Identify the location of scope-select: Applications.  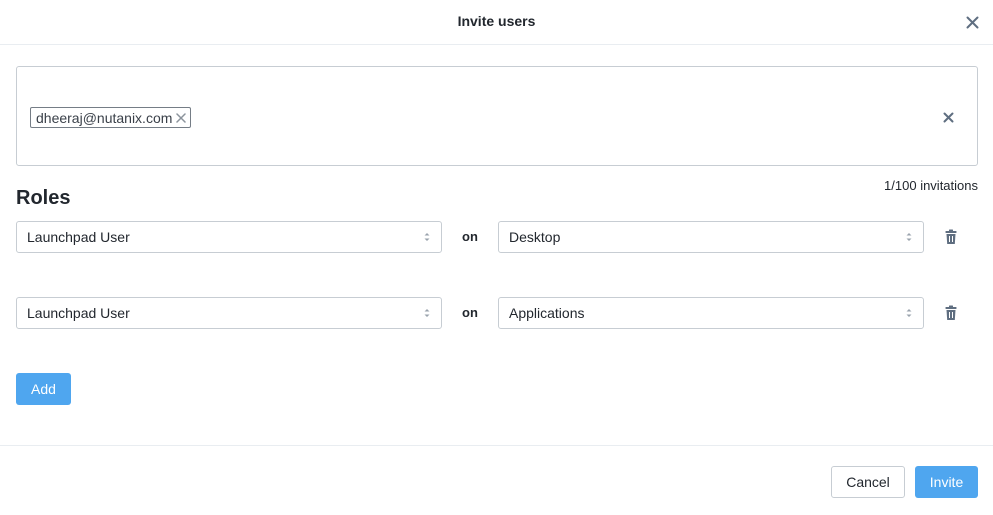
(711, 313).